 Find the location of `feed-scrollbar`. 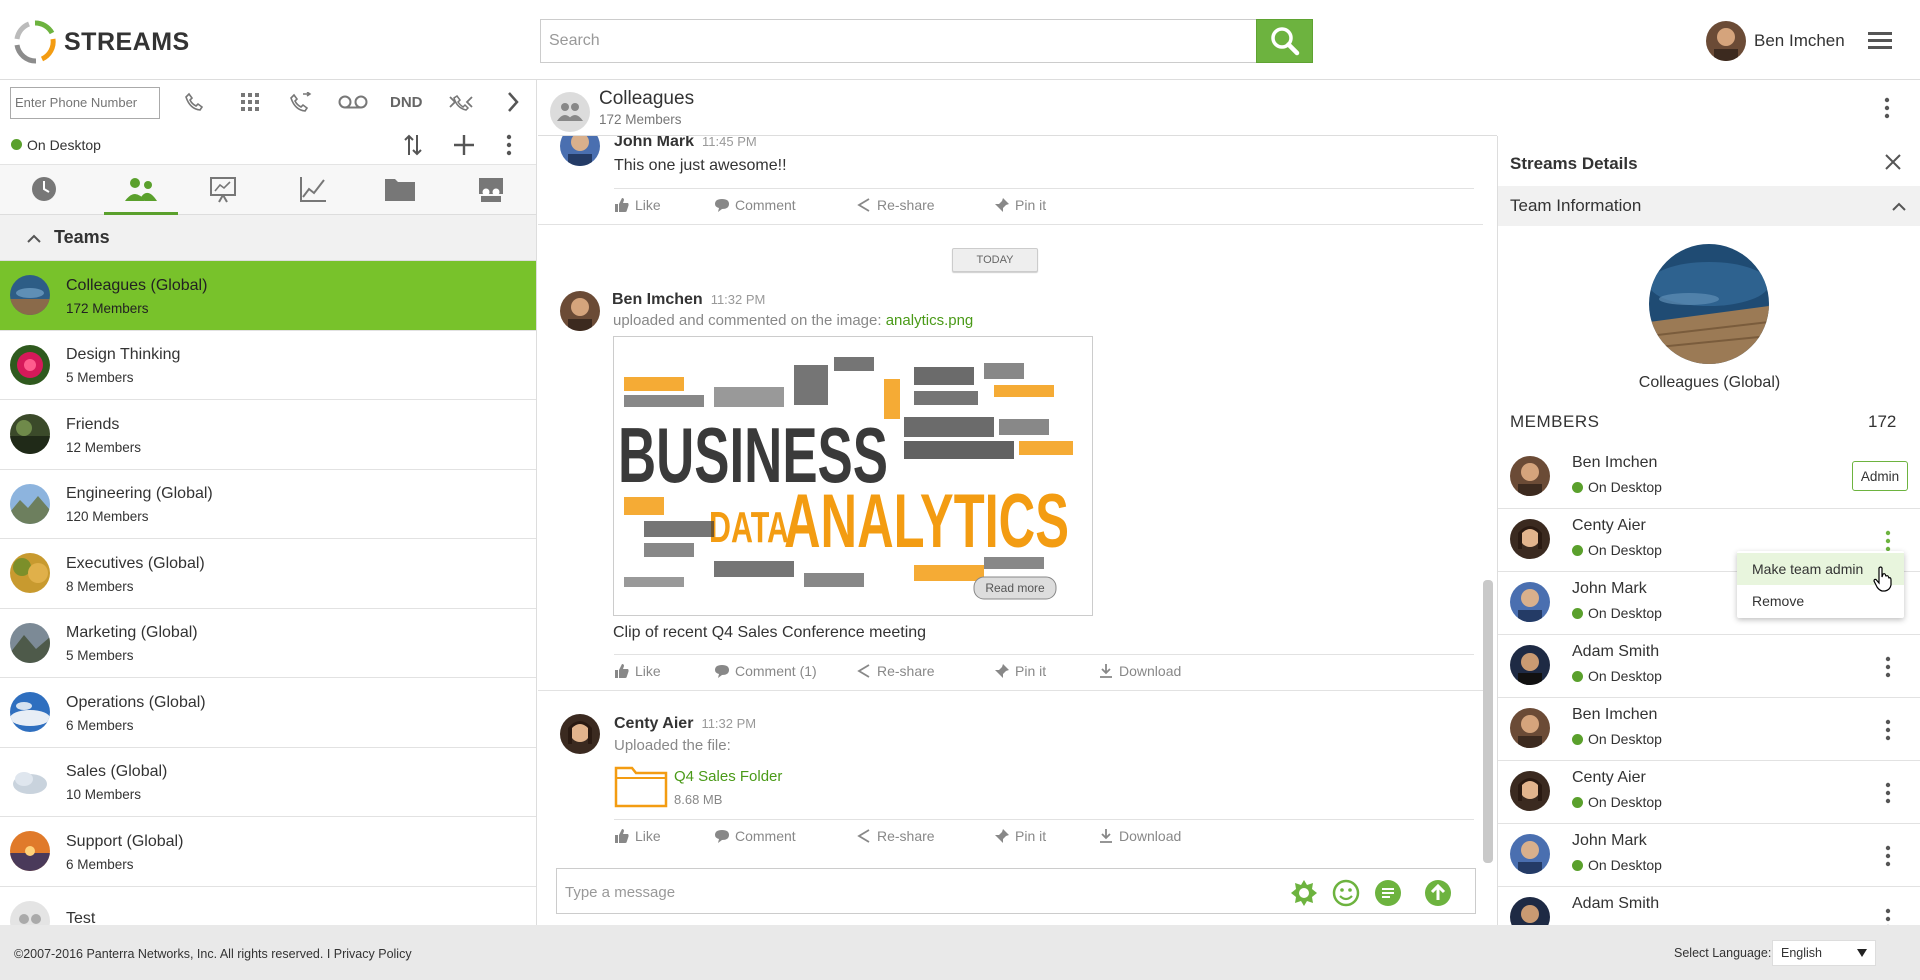

feed-scrollbar is located at coordinates (1488, 721).